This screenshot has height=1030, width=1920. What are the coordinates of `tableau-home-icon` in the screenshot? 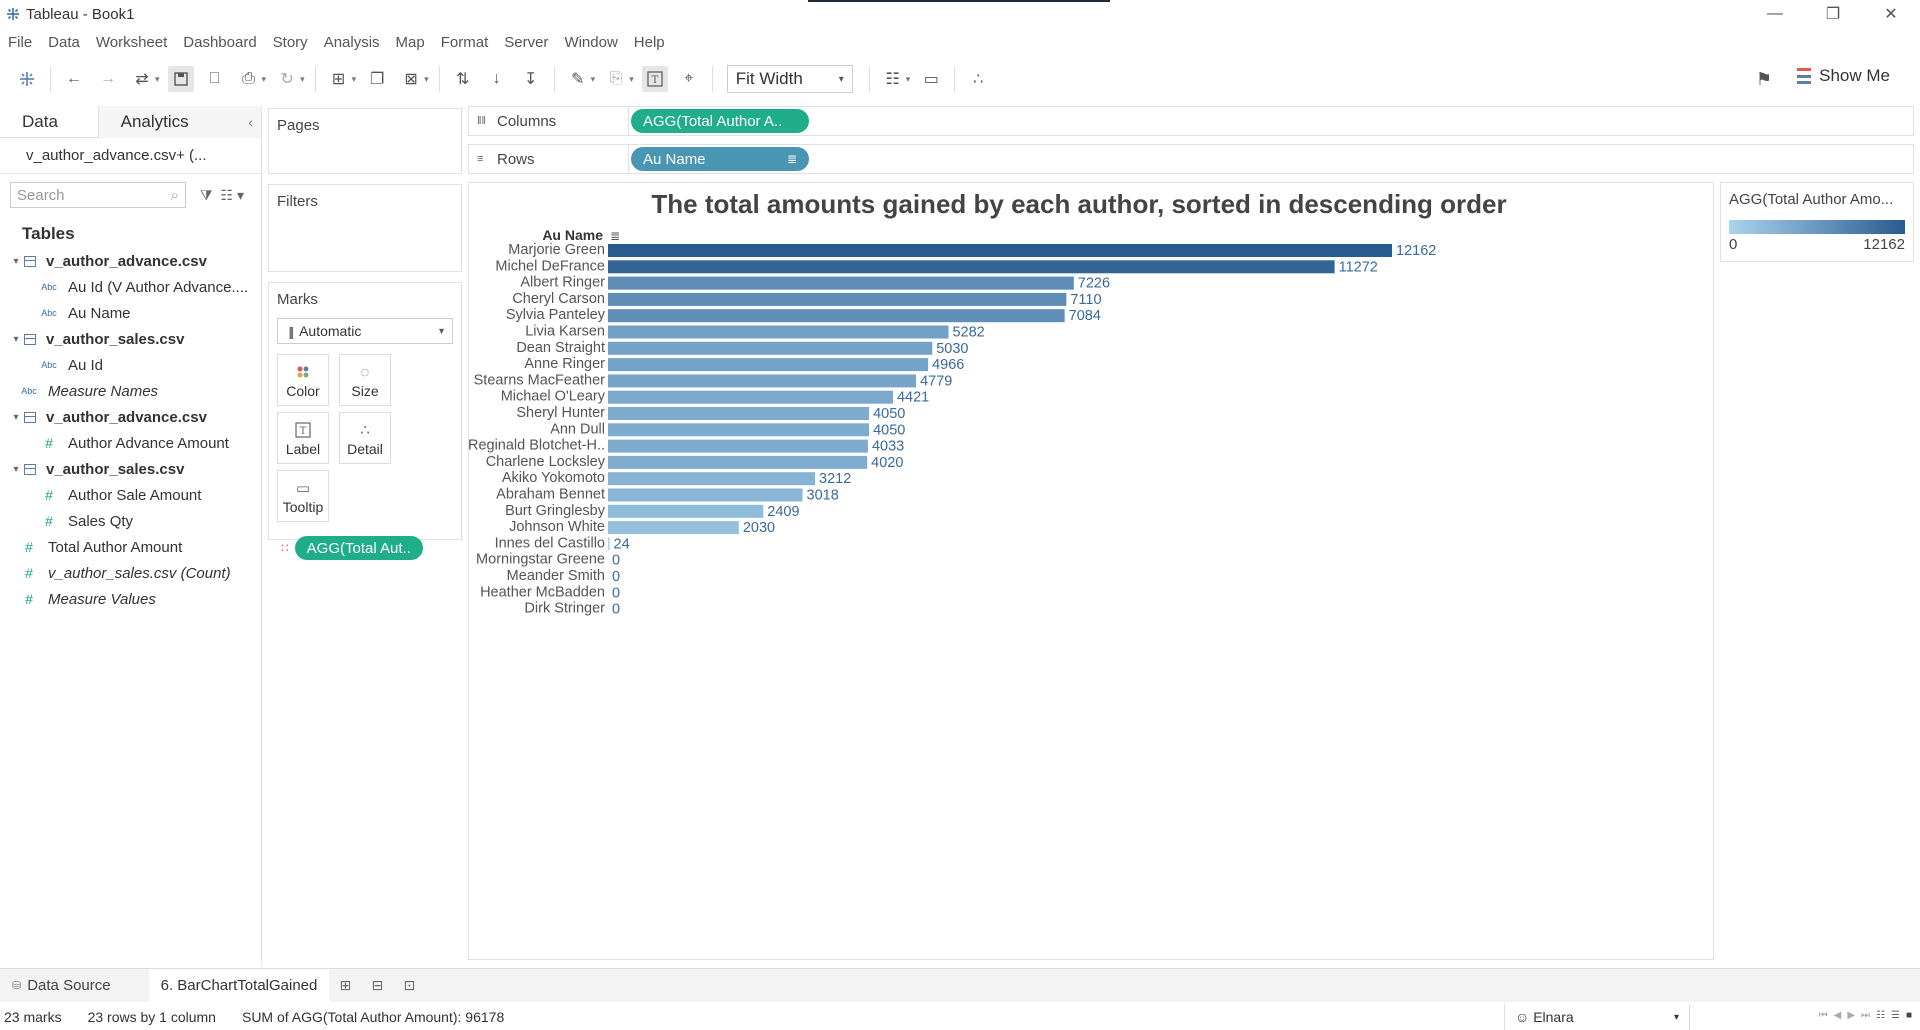 It's located at (27, 79).